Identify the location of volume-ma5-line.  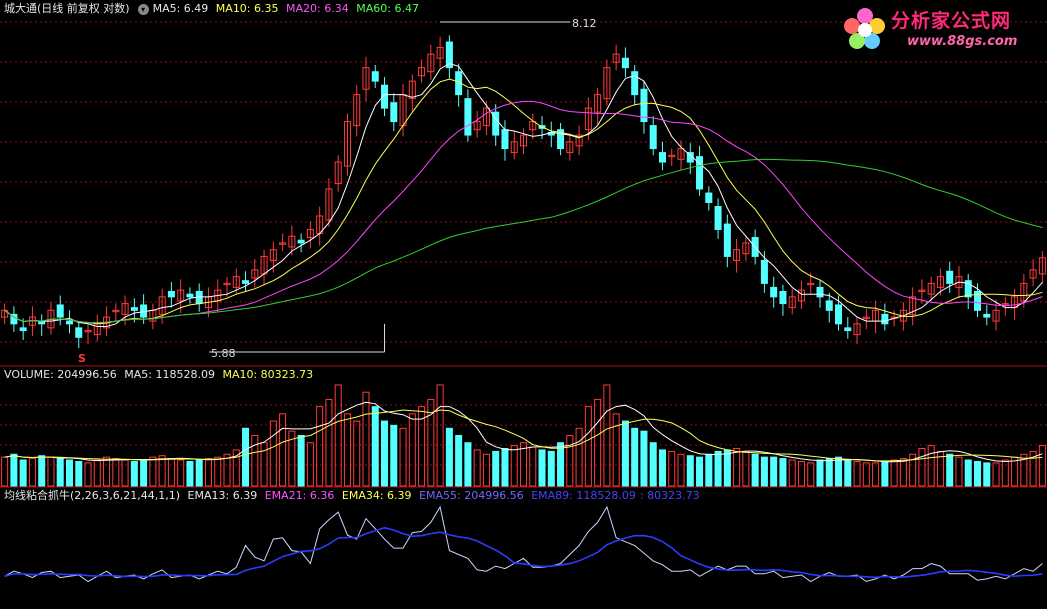
(523, 432).